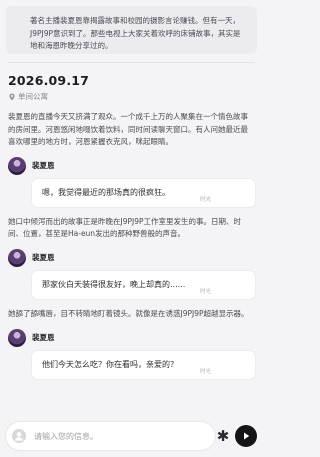 The height and width of the screenshot is (457, 320). Describe the element at coordinates (121, 436) in the screenshot. I see `message-input` at that location.